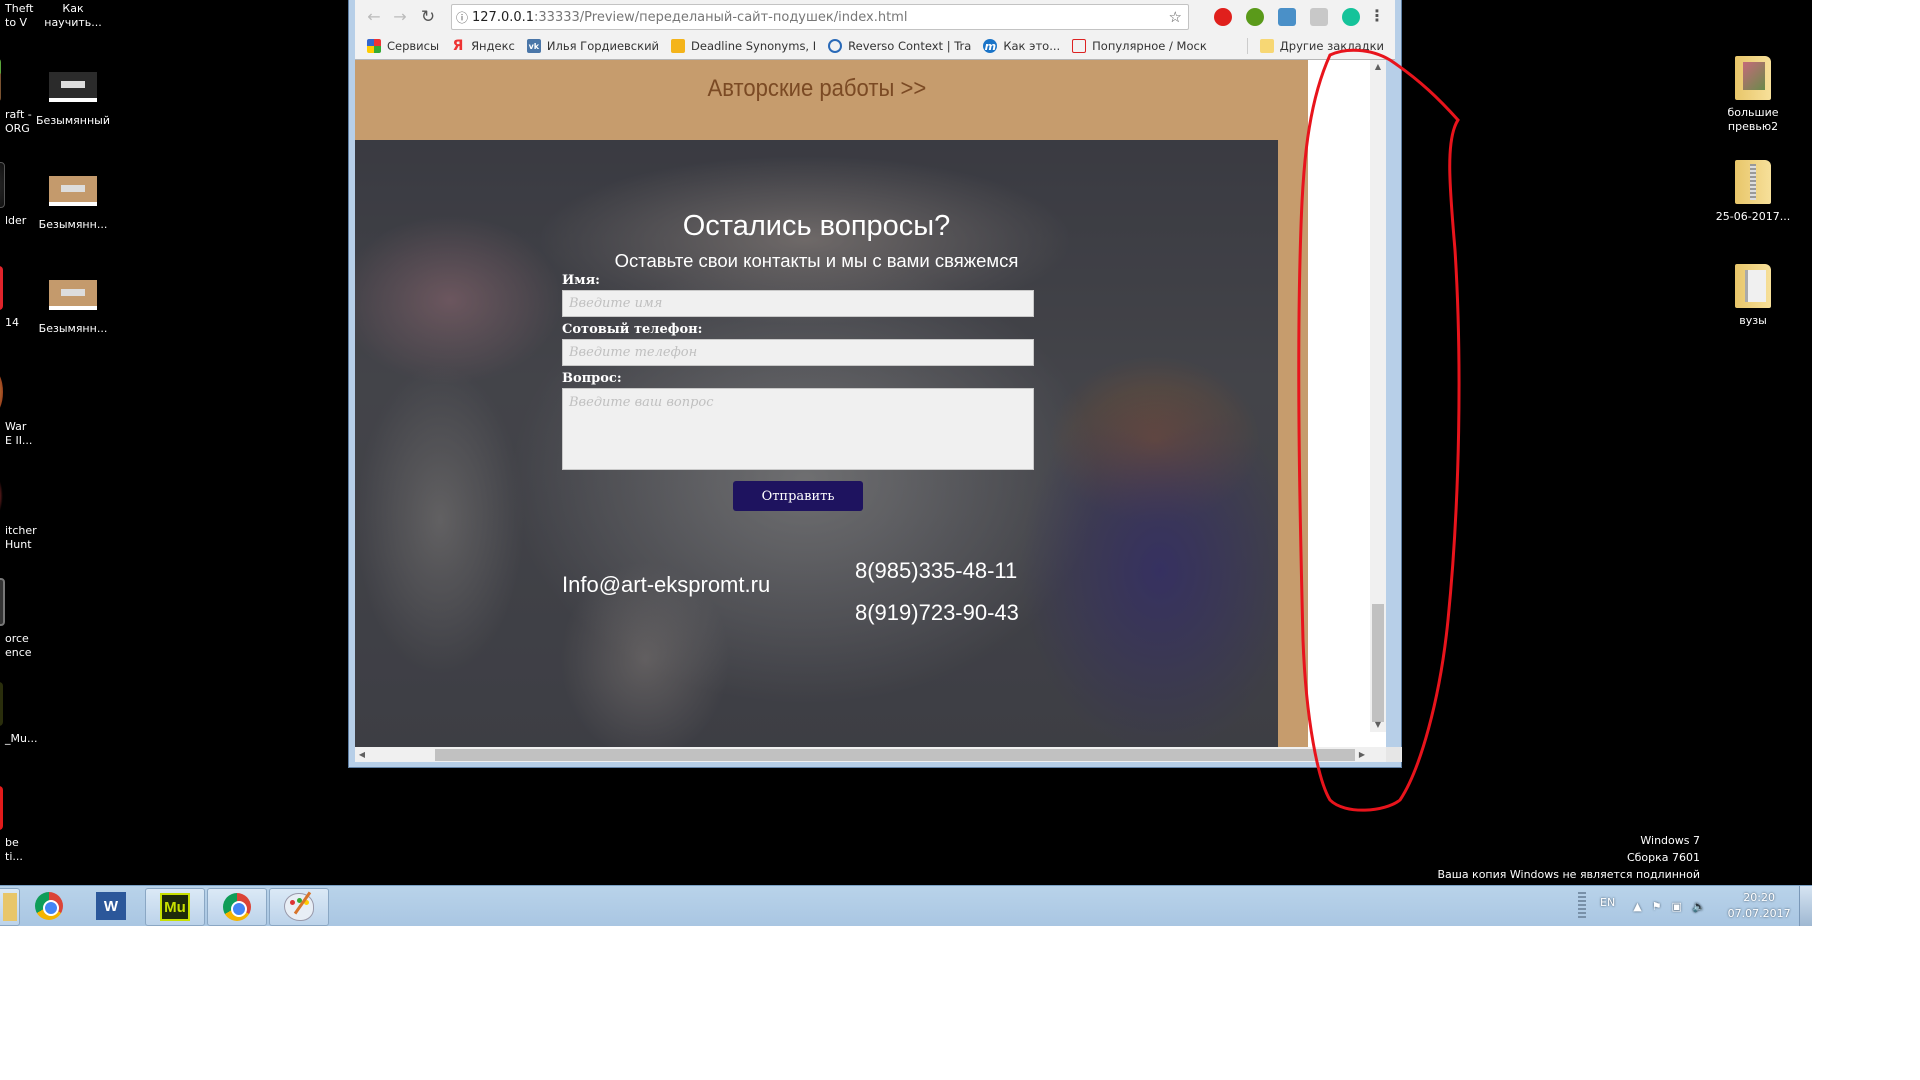  Describe the element at coordinates (1, 392) in the screenshot. I see `total-war-icon` at that location.